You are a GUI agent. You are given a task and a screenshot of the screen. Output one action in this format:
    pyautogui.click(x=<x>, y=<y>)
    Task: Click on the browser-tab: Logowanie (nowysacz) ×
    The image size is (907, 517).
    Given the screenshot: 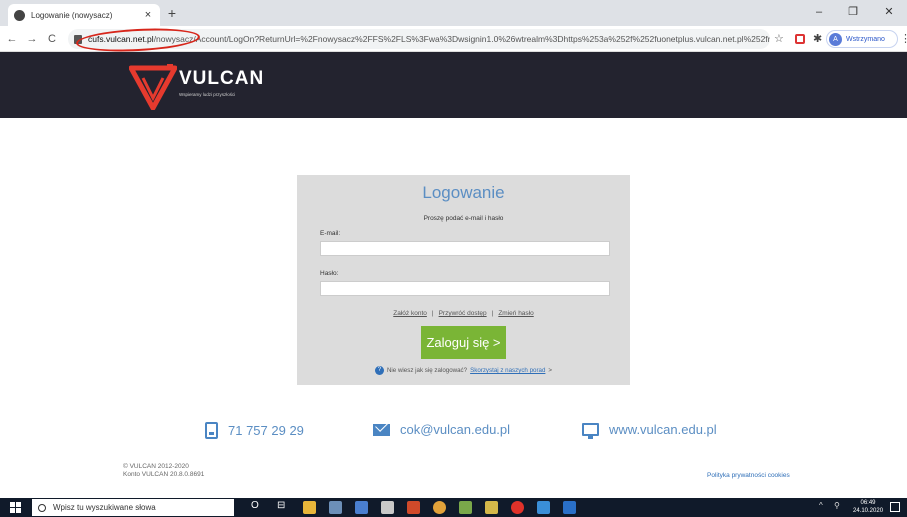 What is the action you would take?
    pyautogui.click(x=84, y=15)
    